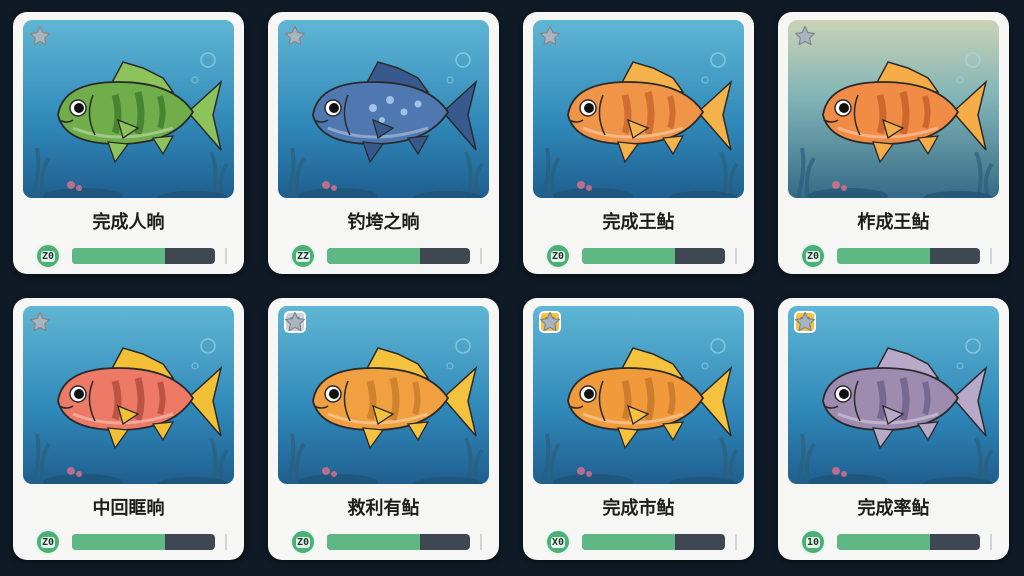 The image size is (1024, 576). I want to click on level-badge: X0, so click(558, 542).